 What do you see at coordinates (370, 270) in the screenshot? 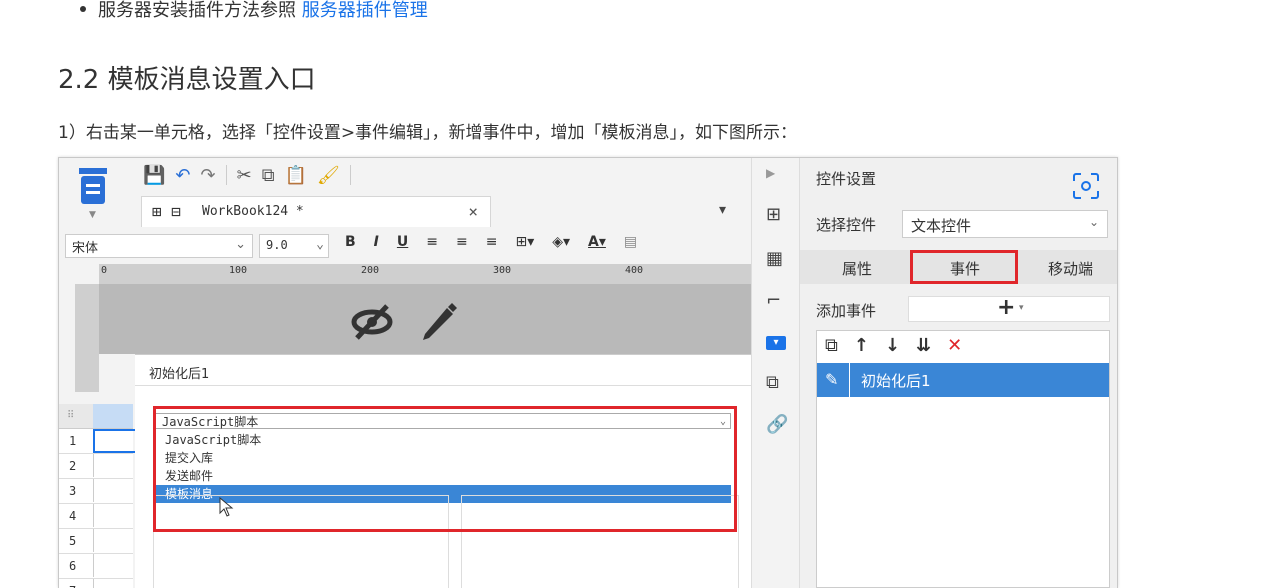
I see `ruler-mark: 200` at bounding box center [370, 270].